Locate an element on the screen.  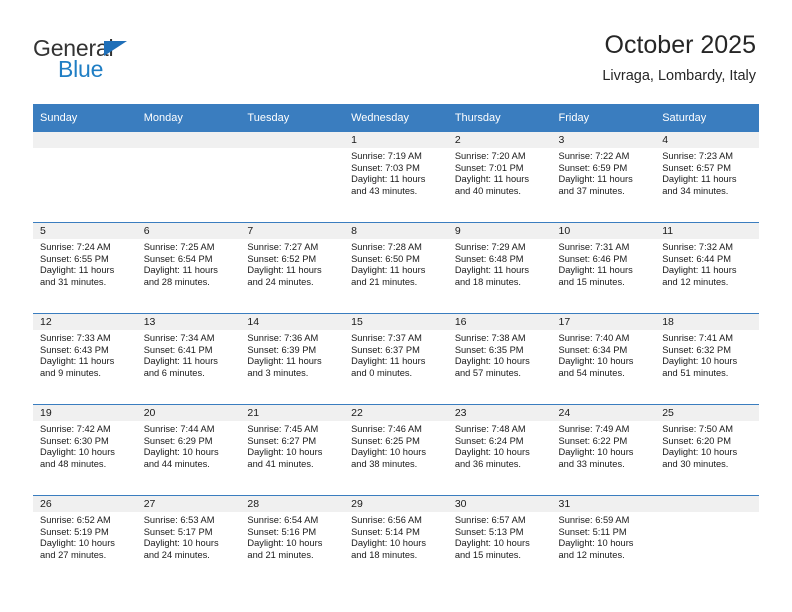
day-detail-daylight-line2: and 3 minutes. is located at coordinates (278, 372).